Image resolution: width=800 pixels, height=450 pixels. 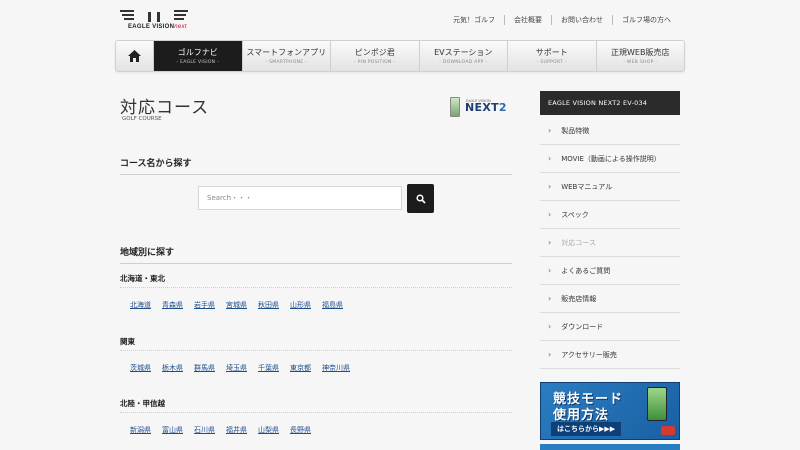 What do you see at coordinates (610, 299) in the screenshot?
I see `sidebar-item-dealers: › 販売店情報` at bounding box center [610, 299].